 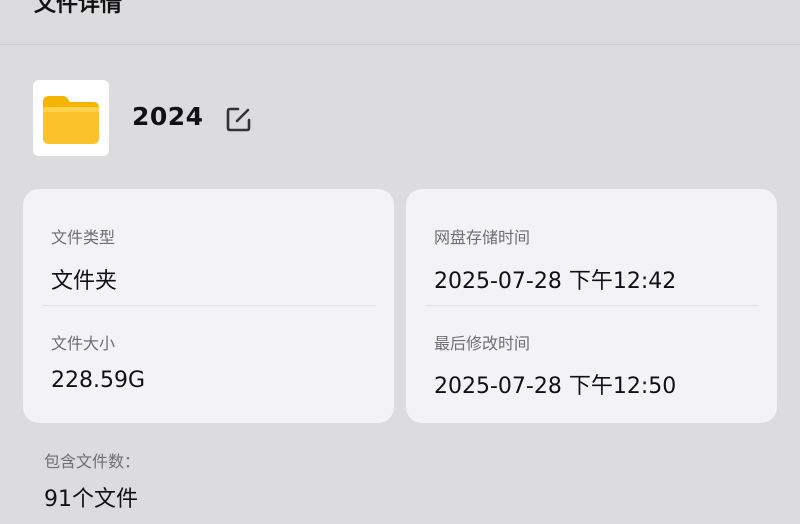 What do you see at coordinates (482, 237) in the screenshot?
I see `stored-time-label: 网盘存储时间` at bounding box center [482, 237].